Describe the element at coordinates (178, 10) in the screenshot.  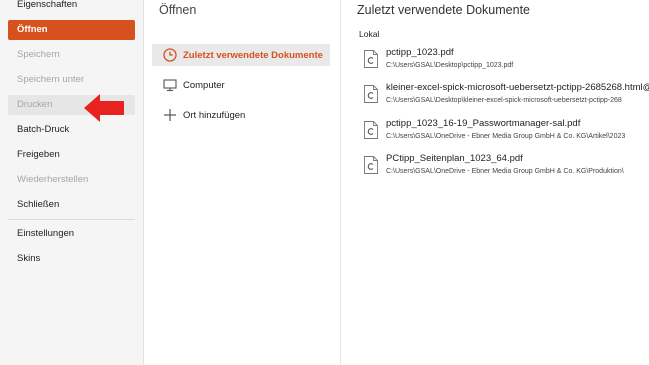
I see `panel-title: Öffnen` at that location.